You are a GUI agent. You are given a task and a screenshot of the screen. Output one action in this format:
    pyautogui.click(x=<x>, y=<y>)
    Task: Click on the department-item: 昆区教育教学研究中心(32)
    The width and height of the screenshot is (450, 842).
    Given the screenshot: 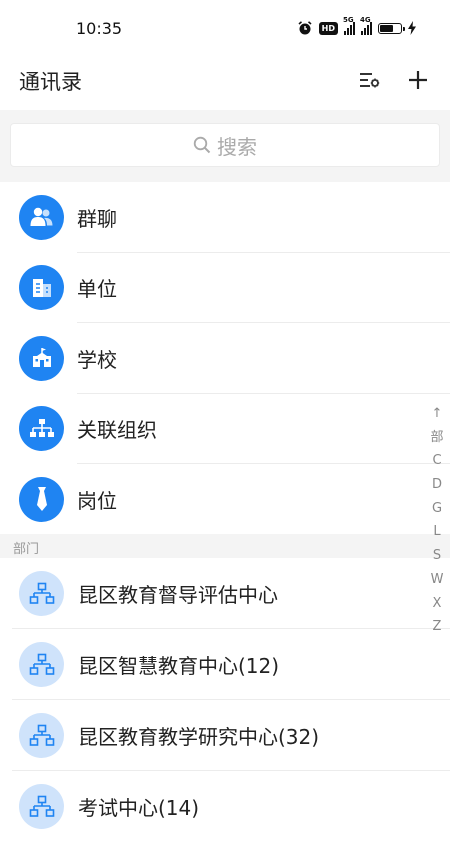 What is the action you would take?
    pyautogui.click(x=225, y=735)
    